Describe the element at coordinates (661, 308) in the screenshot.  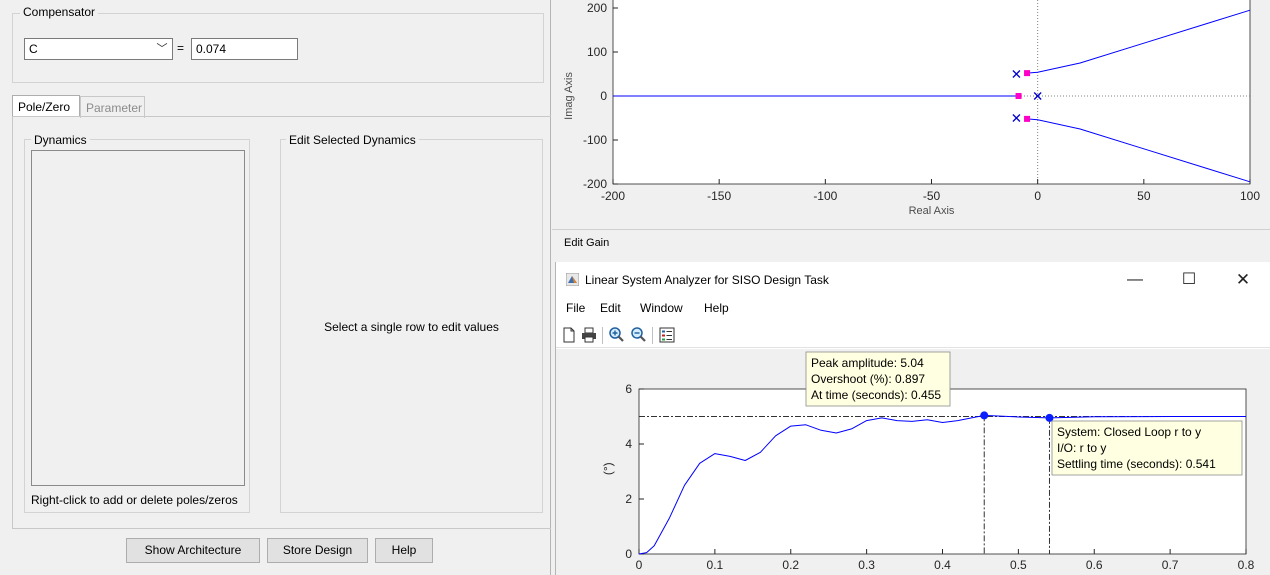
I see `menu-window: Window` at that location.